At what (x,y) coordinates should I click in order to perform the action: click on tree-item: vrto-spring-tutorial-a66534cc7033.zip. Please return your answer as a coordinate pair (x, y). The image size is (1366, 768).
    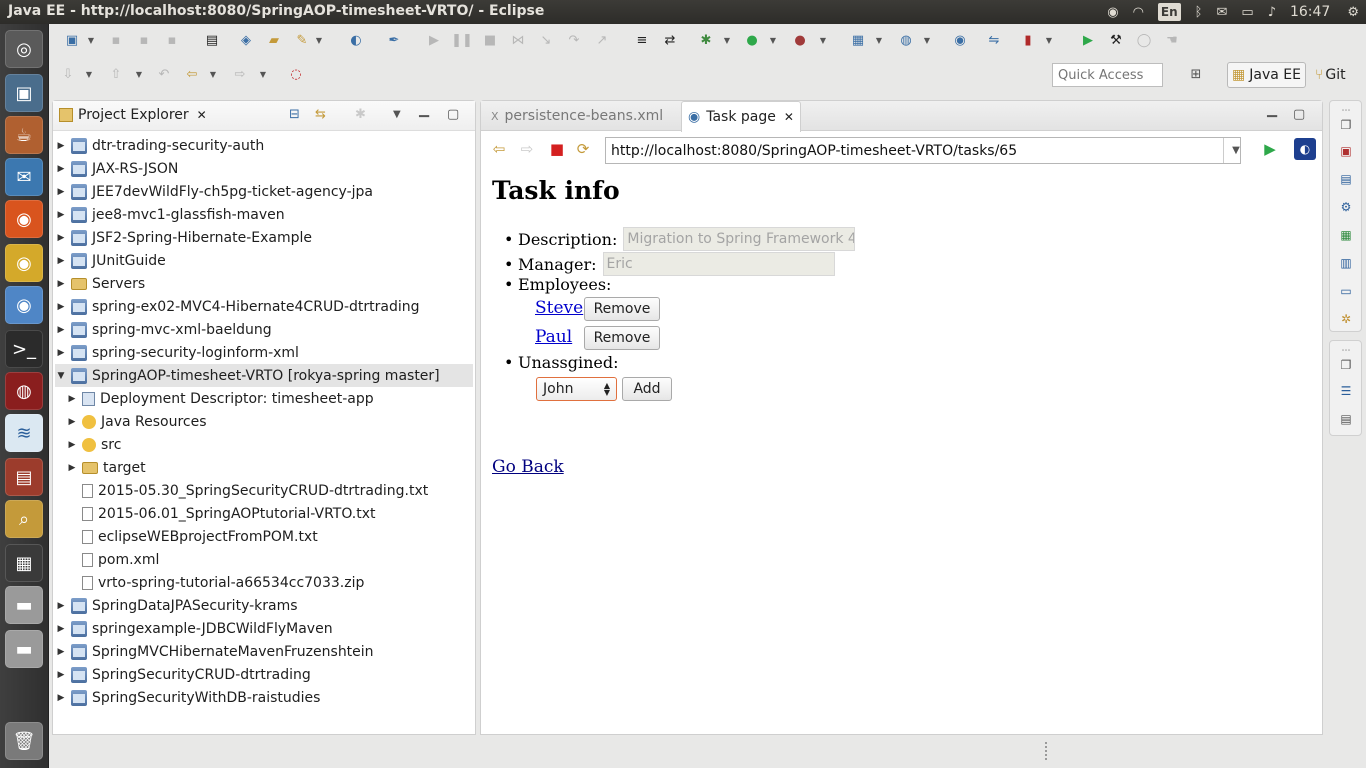
    Looking at the image, I should click on (269, 582).